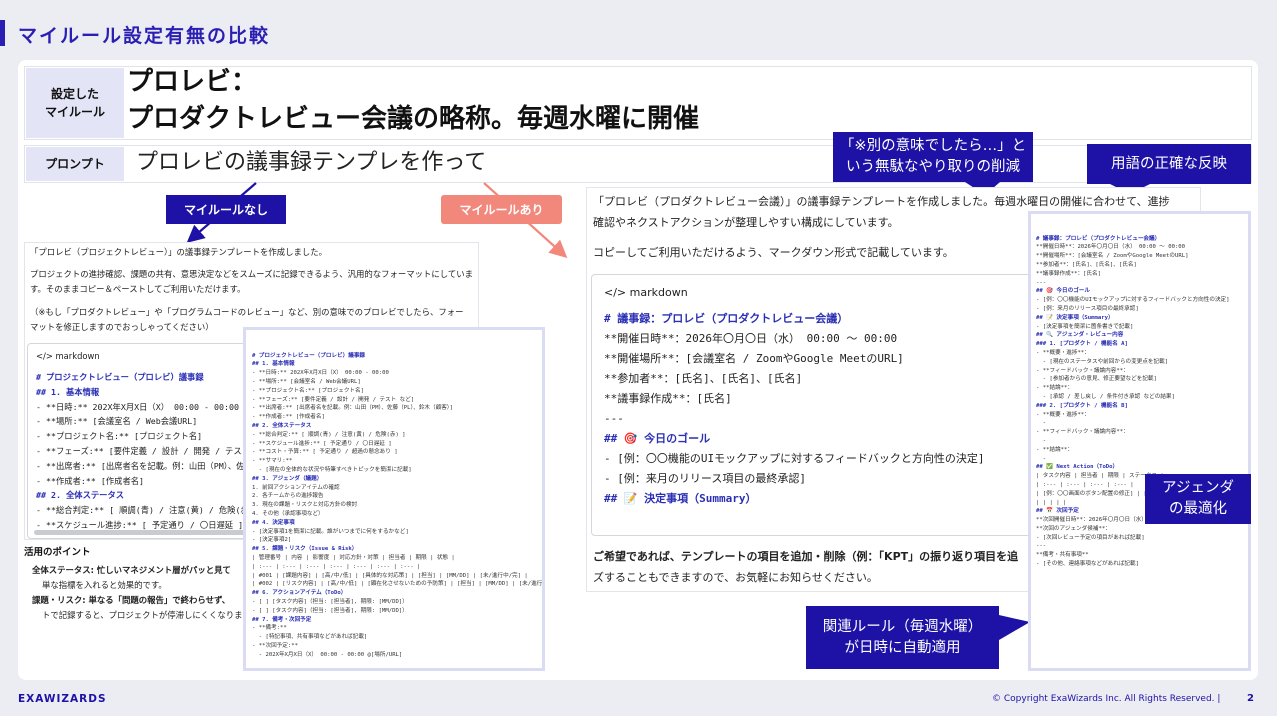 This screenshot has height=716, width=1277. I want to click on overlay-line: ## 7. 備考・次回予定, so click(282, 619).